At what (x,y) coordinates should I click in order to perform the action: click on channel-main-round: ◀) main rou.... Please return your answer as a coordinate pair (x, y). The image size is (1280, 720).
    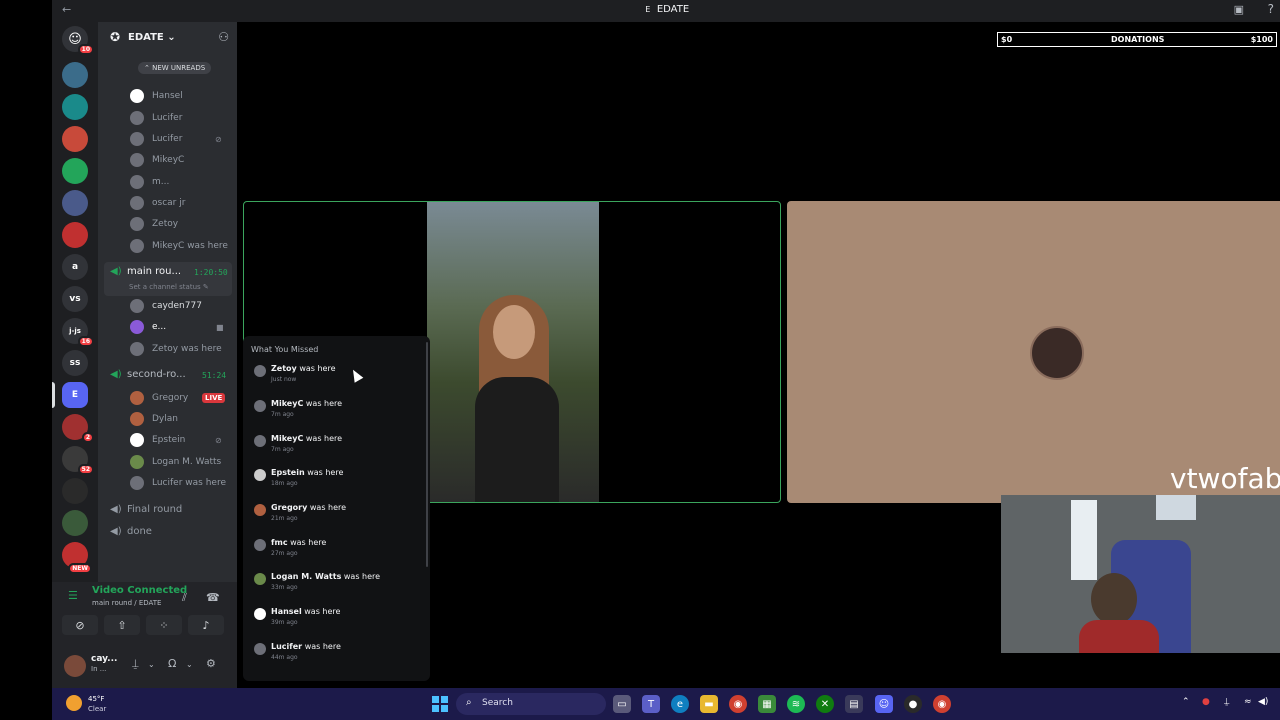
    Looking at the image, I should click on (145, 271).